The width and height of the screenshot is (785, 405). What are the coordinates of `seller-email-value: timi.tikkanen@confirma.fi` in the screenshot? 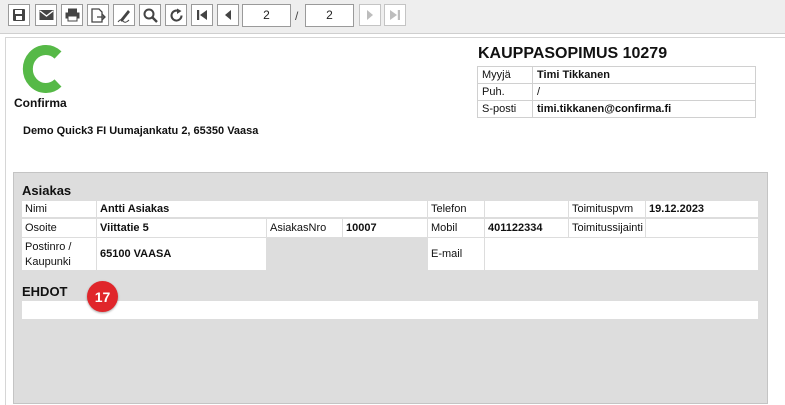 It's located at (644, 109).